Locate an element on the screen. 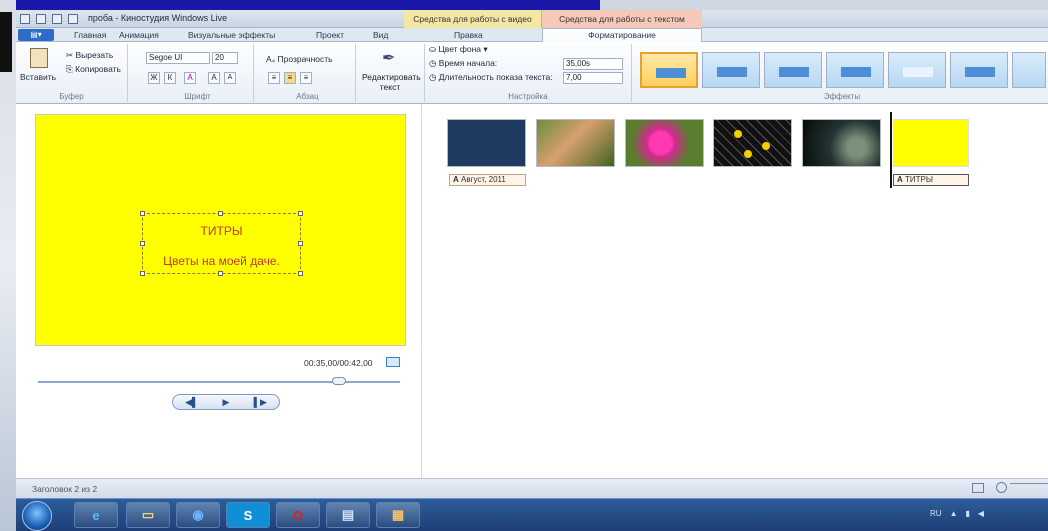  caption-label-text: ТИТРЫ is located at coordinates (919, 179).